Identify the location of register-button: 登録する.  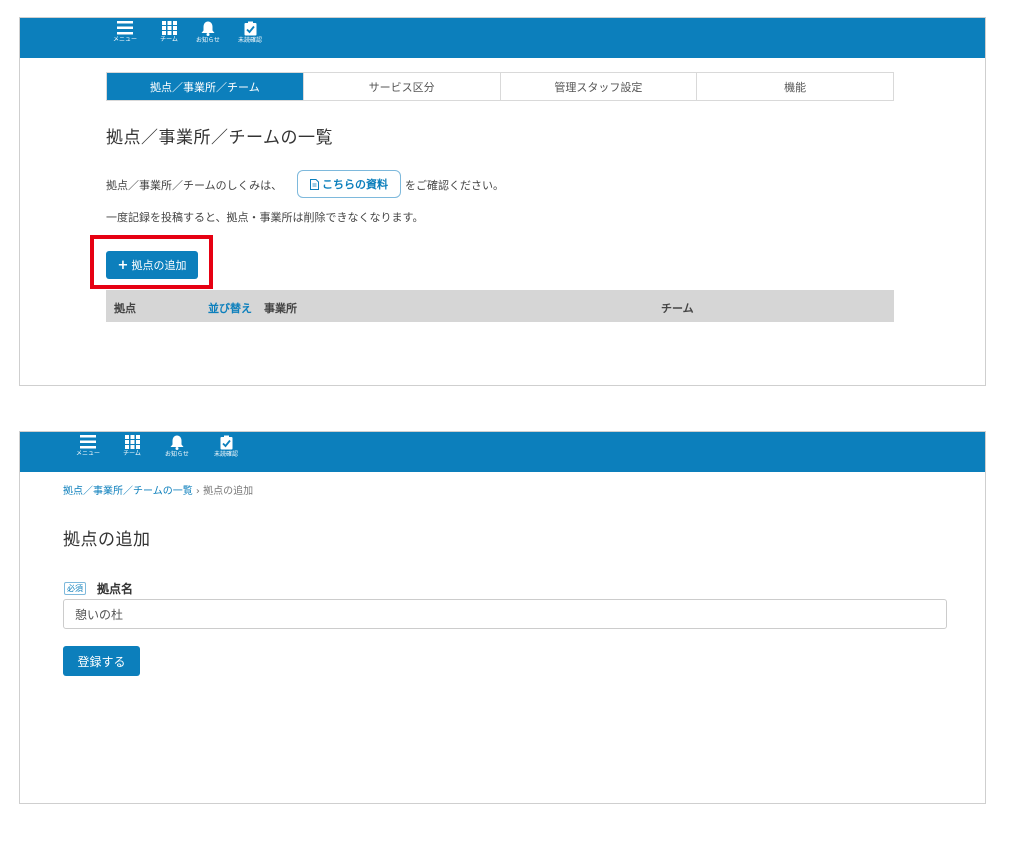
(101, 661).